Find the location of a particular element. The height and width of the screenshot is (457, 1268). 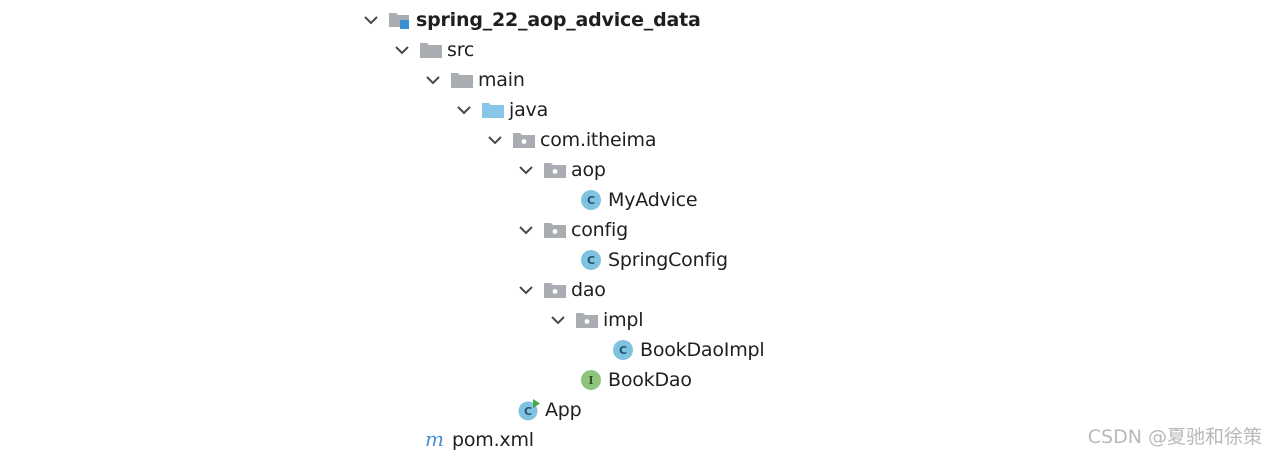

module-folder-icon is located at coordinates (401, 20).